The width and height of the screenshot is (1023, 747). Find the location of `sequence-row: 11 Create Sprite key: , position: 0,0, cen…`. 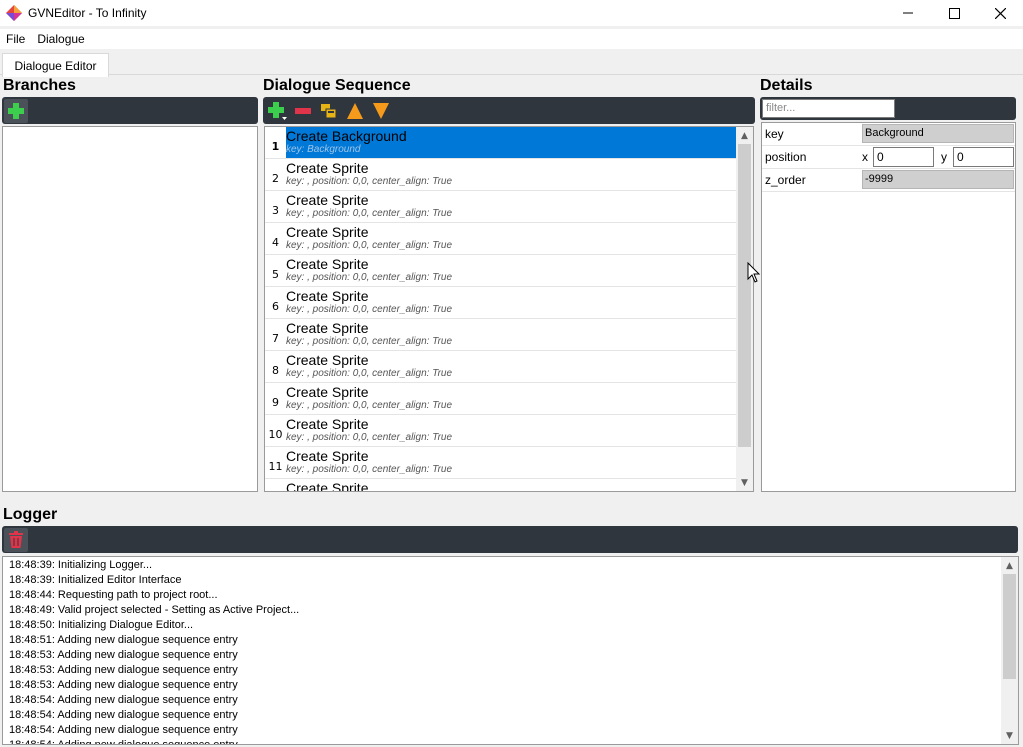

sequence-row: 11 Create Sprite key: , position: 0,0, cen… is located at coordinates (501, 463).